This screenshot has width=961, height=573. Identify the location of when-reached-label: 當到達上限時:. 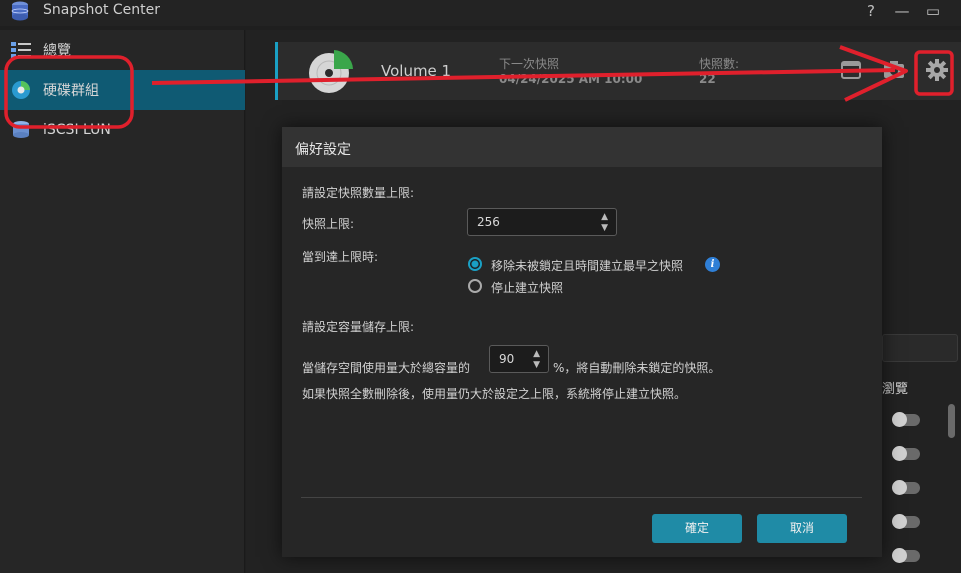
(340, 257).